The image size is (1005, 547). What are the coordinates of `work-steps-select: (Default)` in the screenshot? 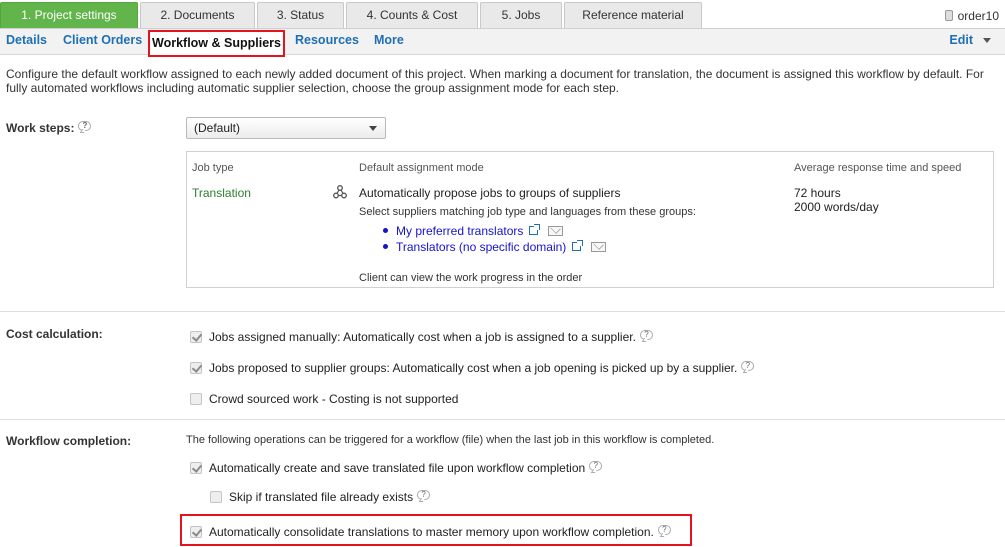 It's located at (286, 128).